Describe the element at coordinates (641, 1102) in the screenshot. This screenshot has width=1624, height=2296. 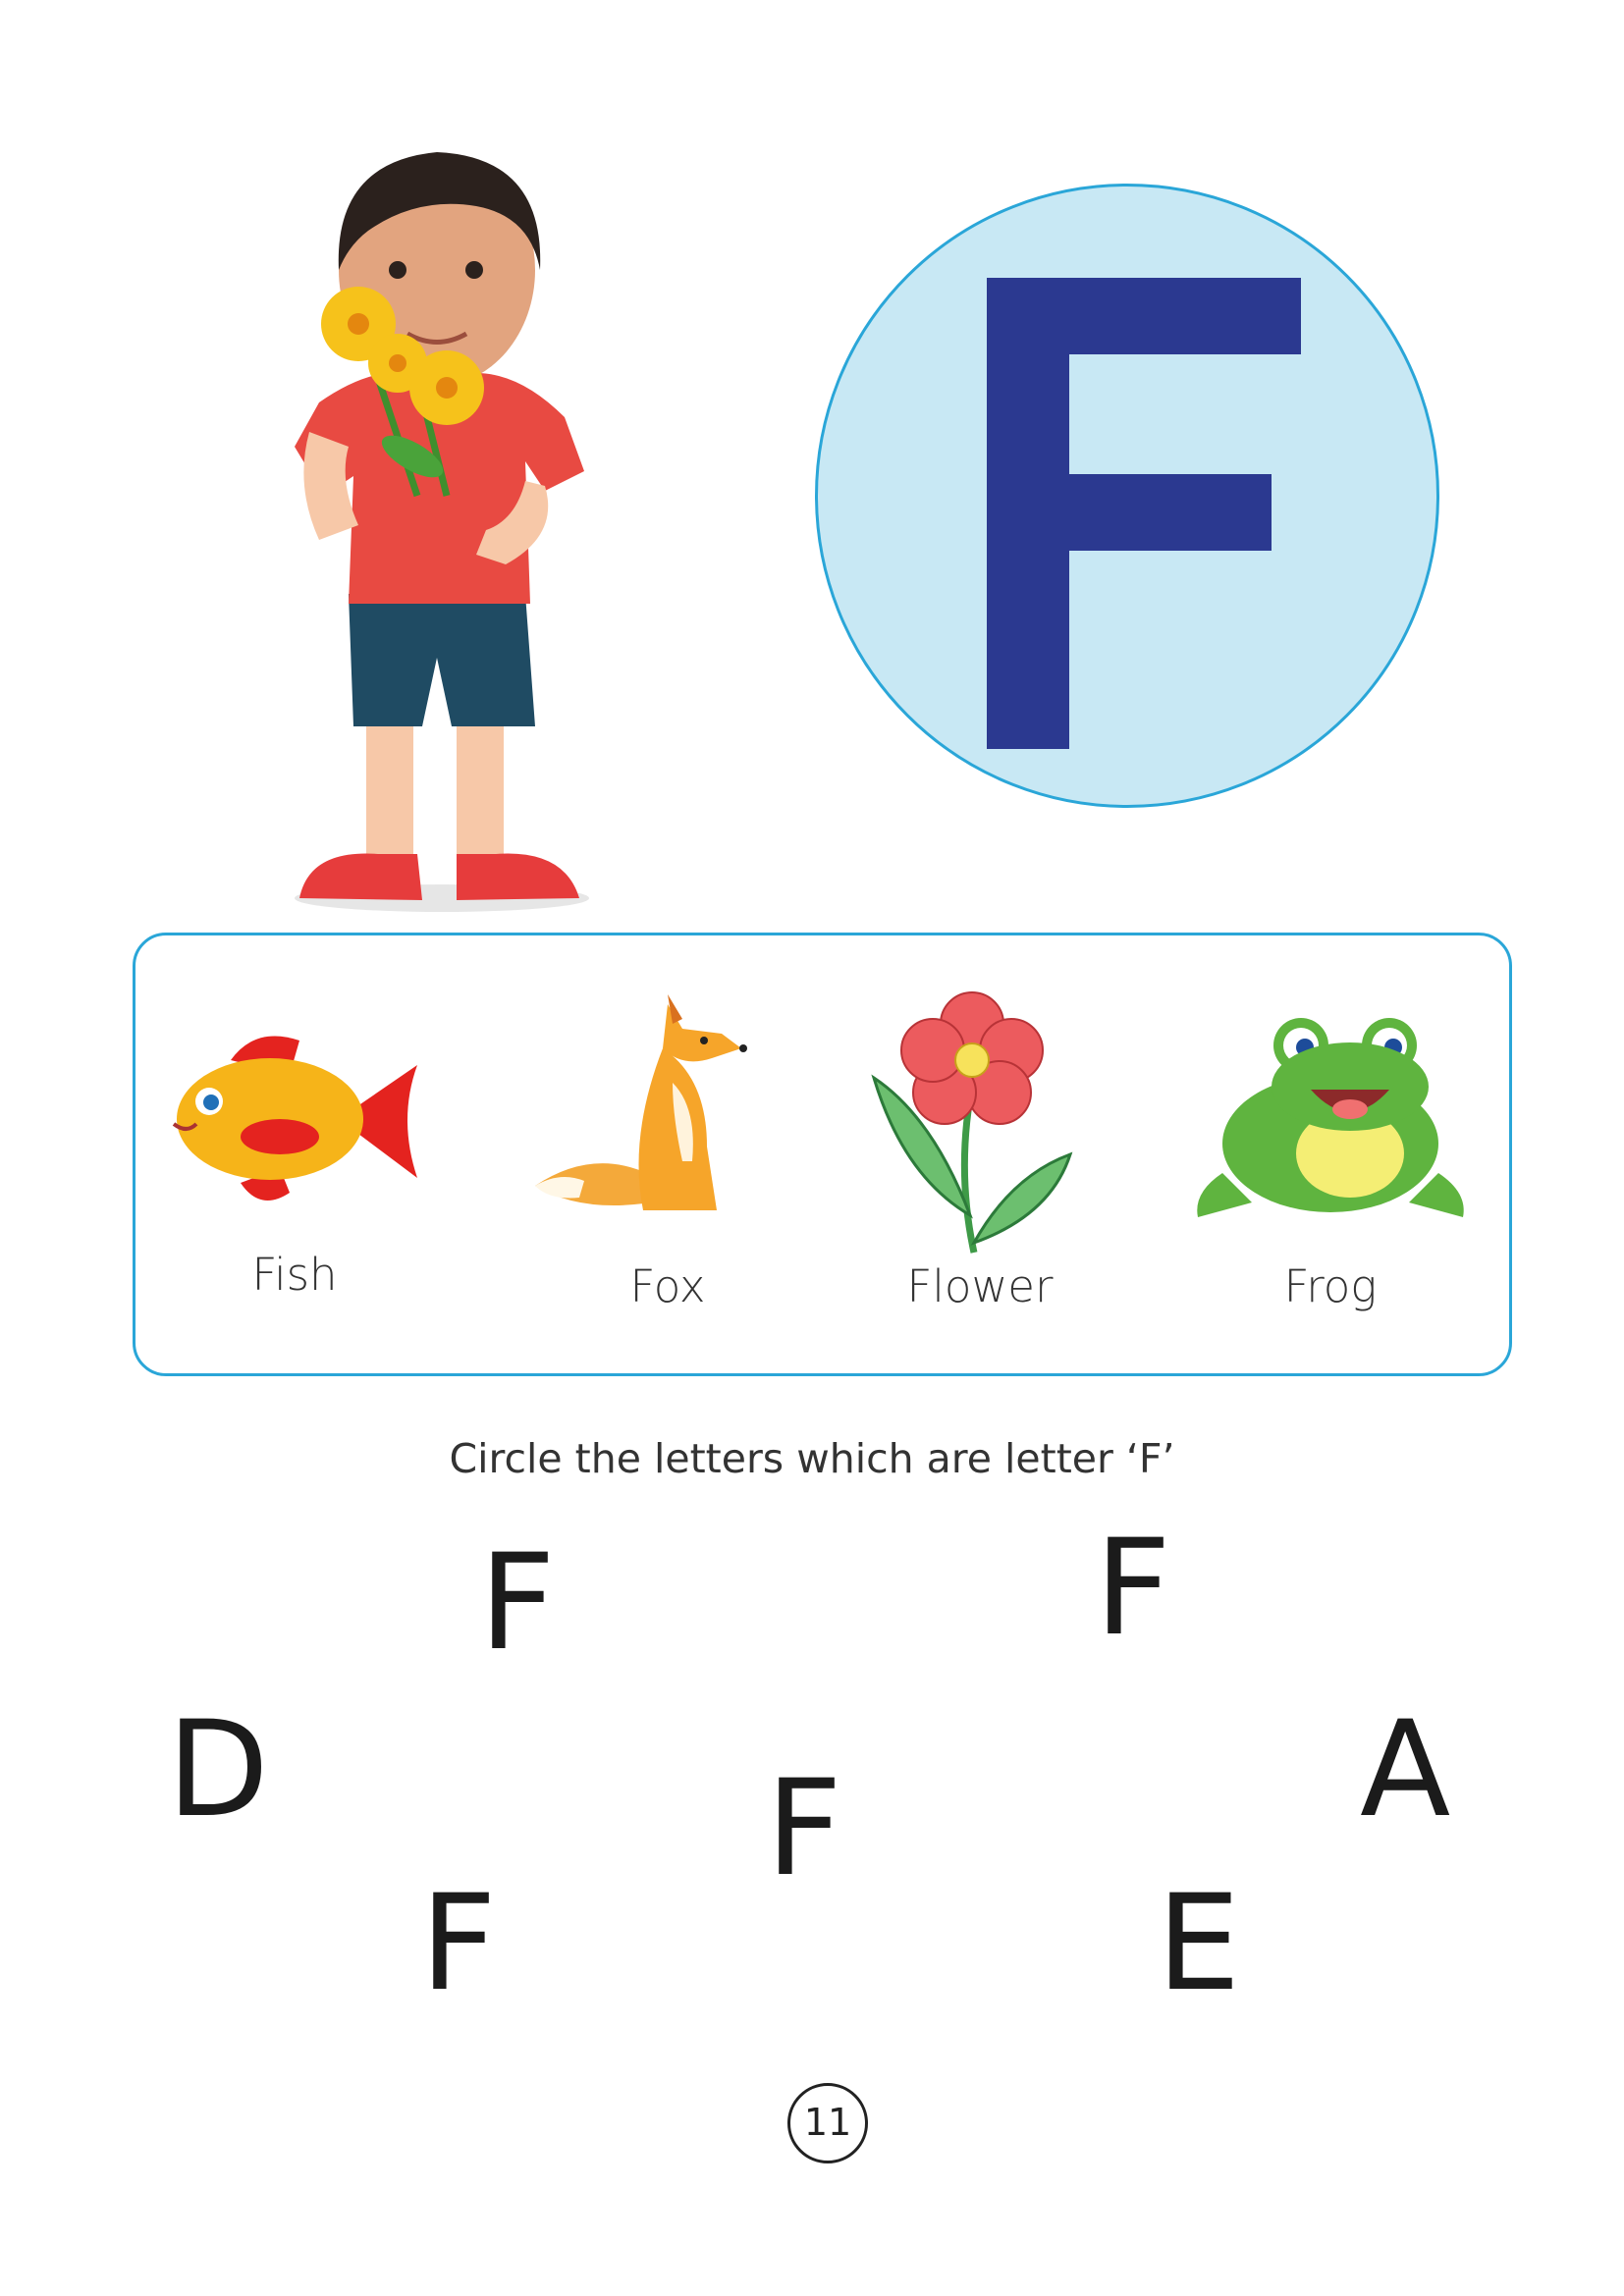
I see `fox-icon` at that location.